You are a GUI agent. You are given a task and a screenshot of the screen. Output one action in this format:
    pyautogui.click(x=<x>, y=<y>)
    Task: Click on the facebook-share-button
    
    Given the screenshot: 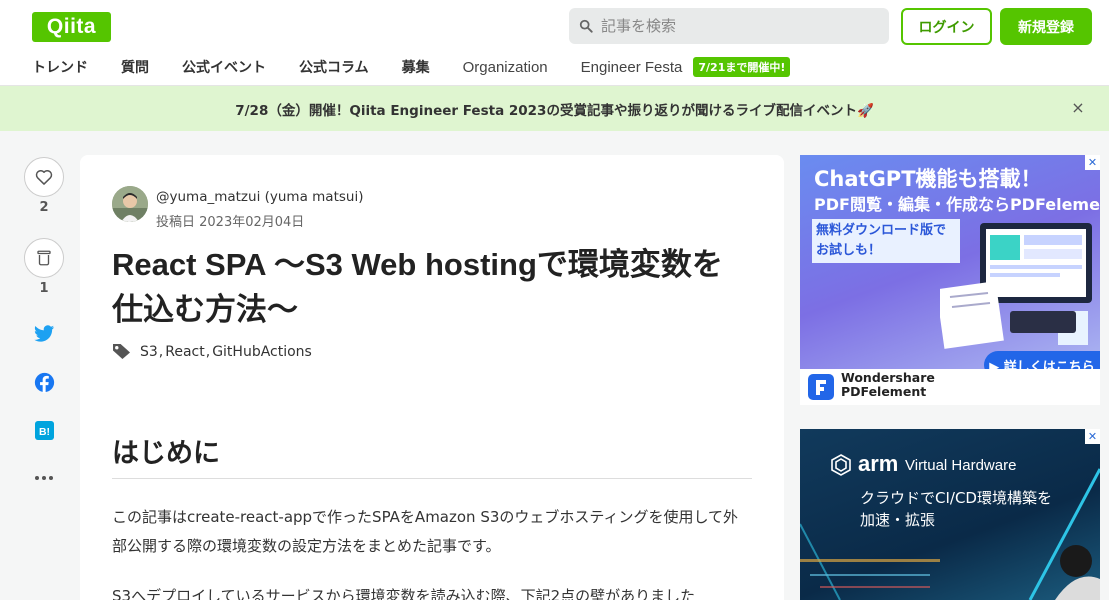 What is the action you would take?
    pyautogui.click(x=44, y=382)
    